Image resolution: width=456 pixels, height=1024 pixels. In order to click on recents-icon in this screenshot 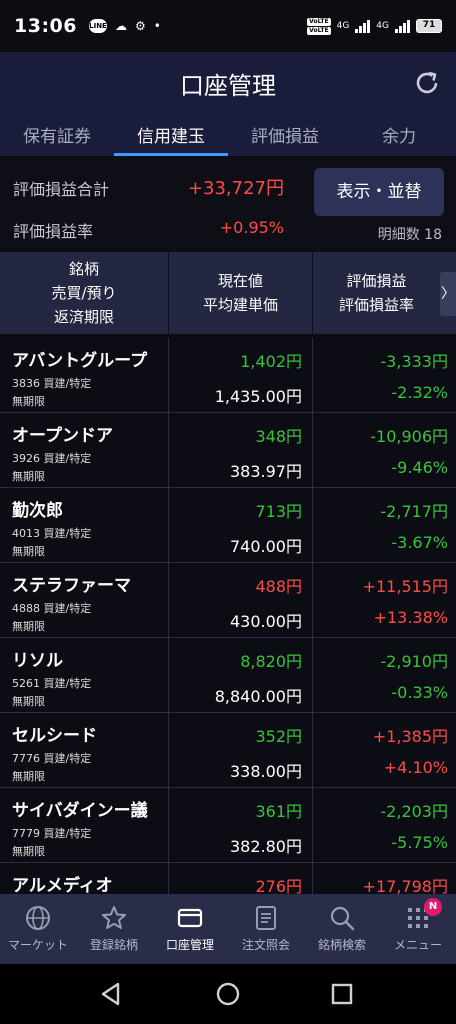, I will do `click(342, 994)`.